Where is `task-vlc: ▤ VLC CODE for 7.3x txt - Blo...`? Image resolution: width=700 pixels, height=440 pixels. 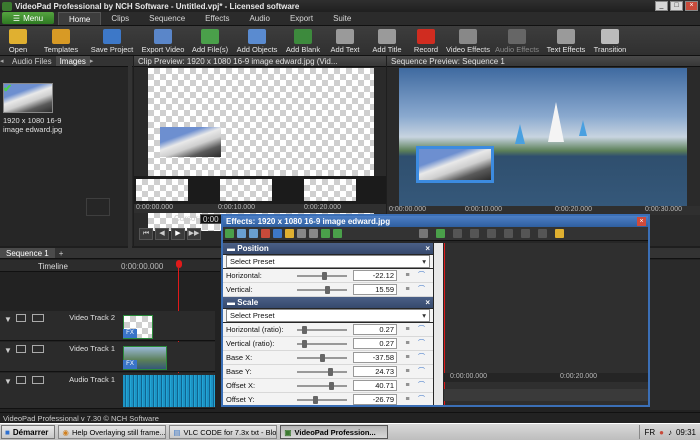 task-vlc: ▤ VLC CODE for 7.3x txt - Blo... is located at coordinates (223, 432).